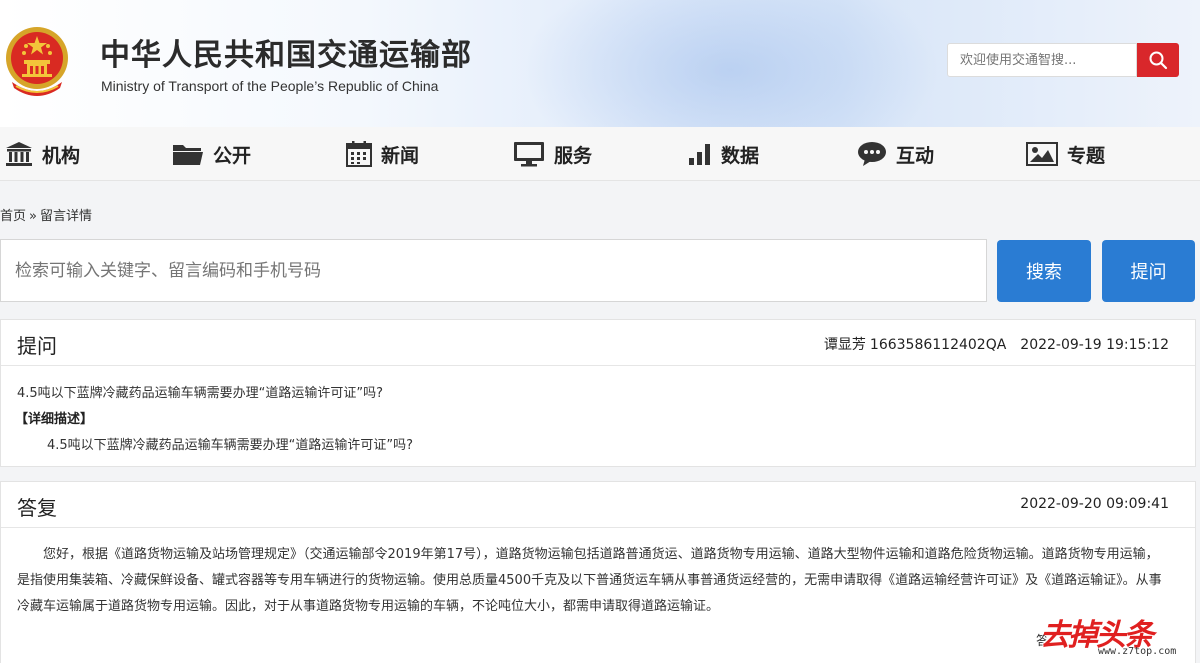 The image size is (1200, 663). Describe the element at coordinates (1137, 651) in the screenshot. I see `watermark-url: www.z7top.com` at that location.